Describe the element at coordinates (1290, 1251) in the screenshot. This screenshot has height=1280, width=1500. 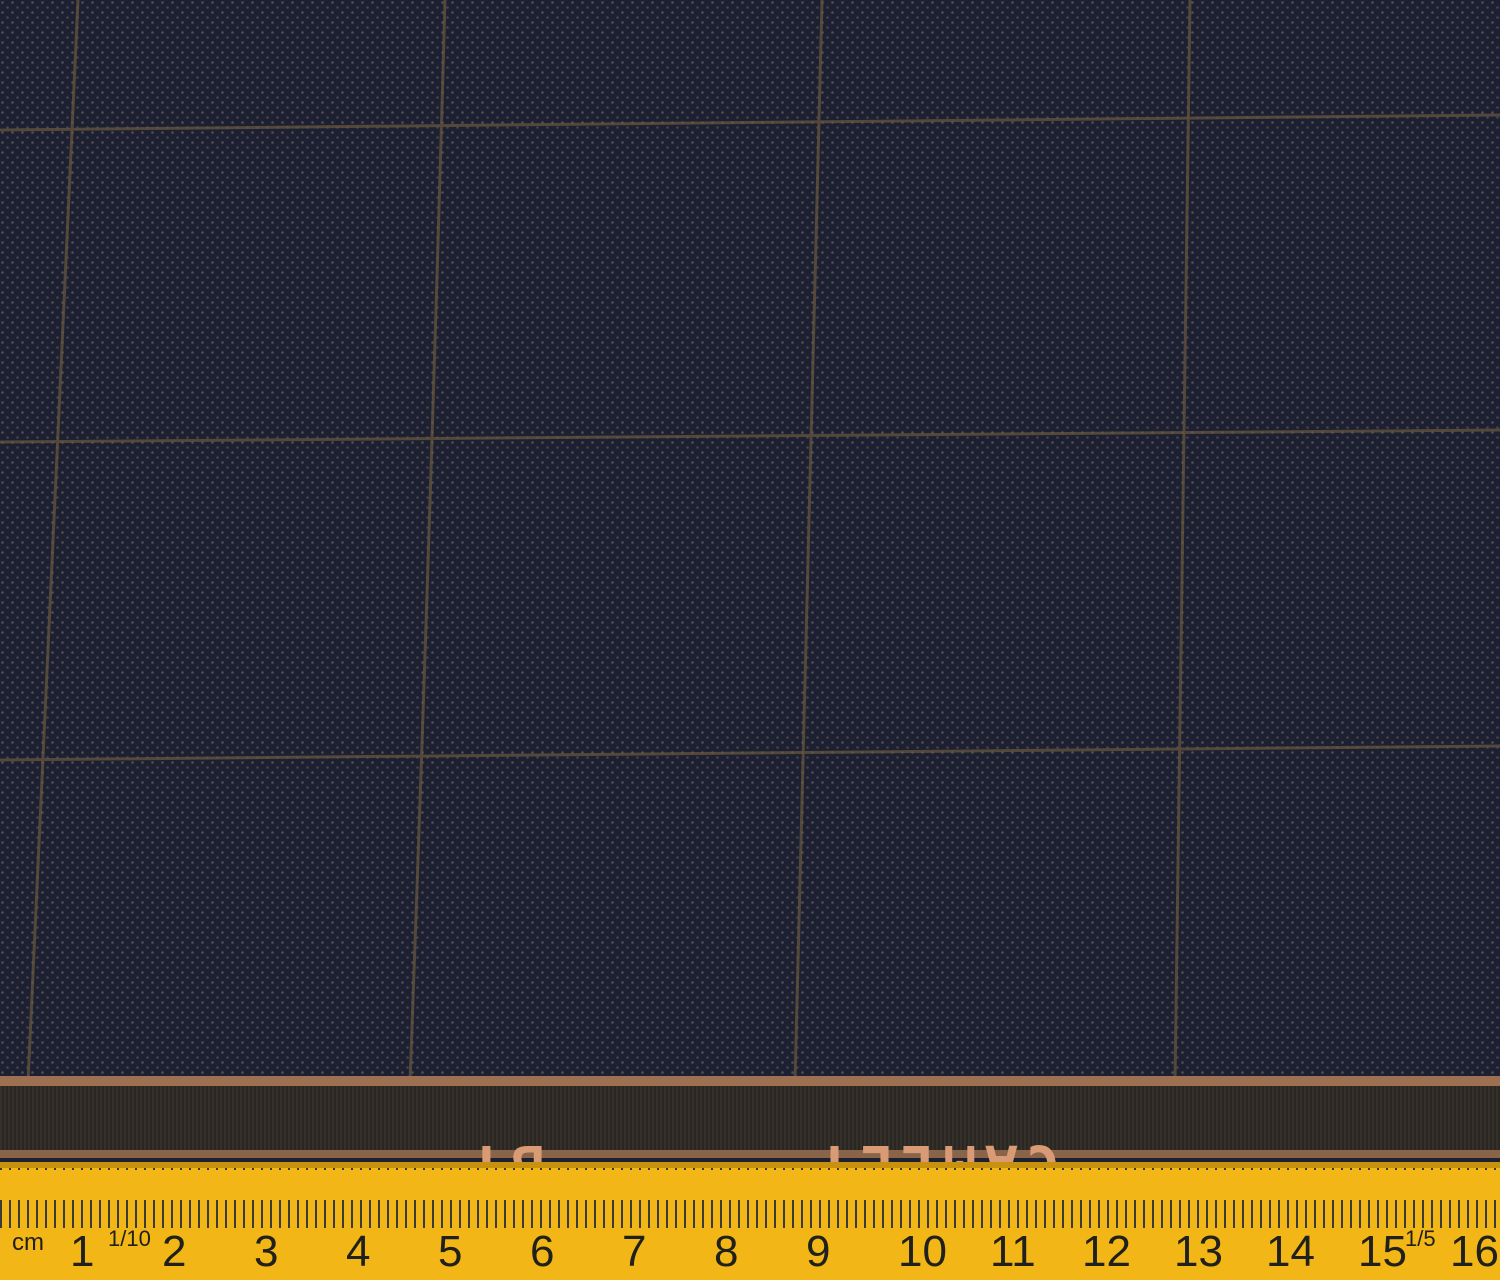
I see `ruler-number-14: 14` at that location.